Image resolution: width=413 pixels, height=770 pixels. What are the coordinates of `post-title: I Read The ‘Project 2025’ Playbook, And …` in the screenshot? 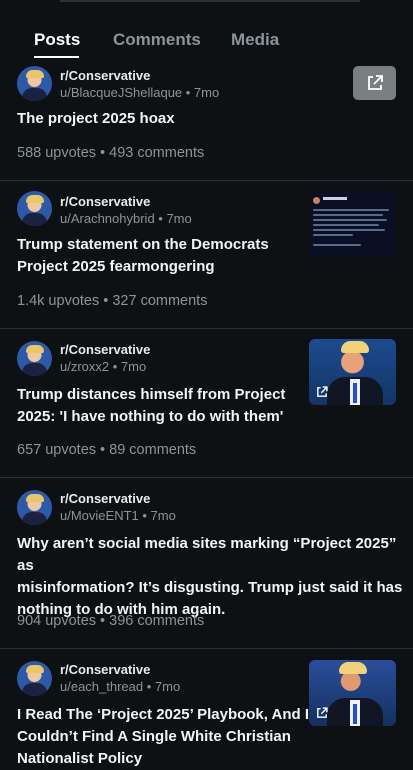 It's located at (163, 737).